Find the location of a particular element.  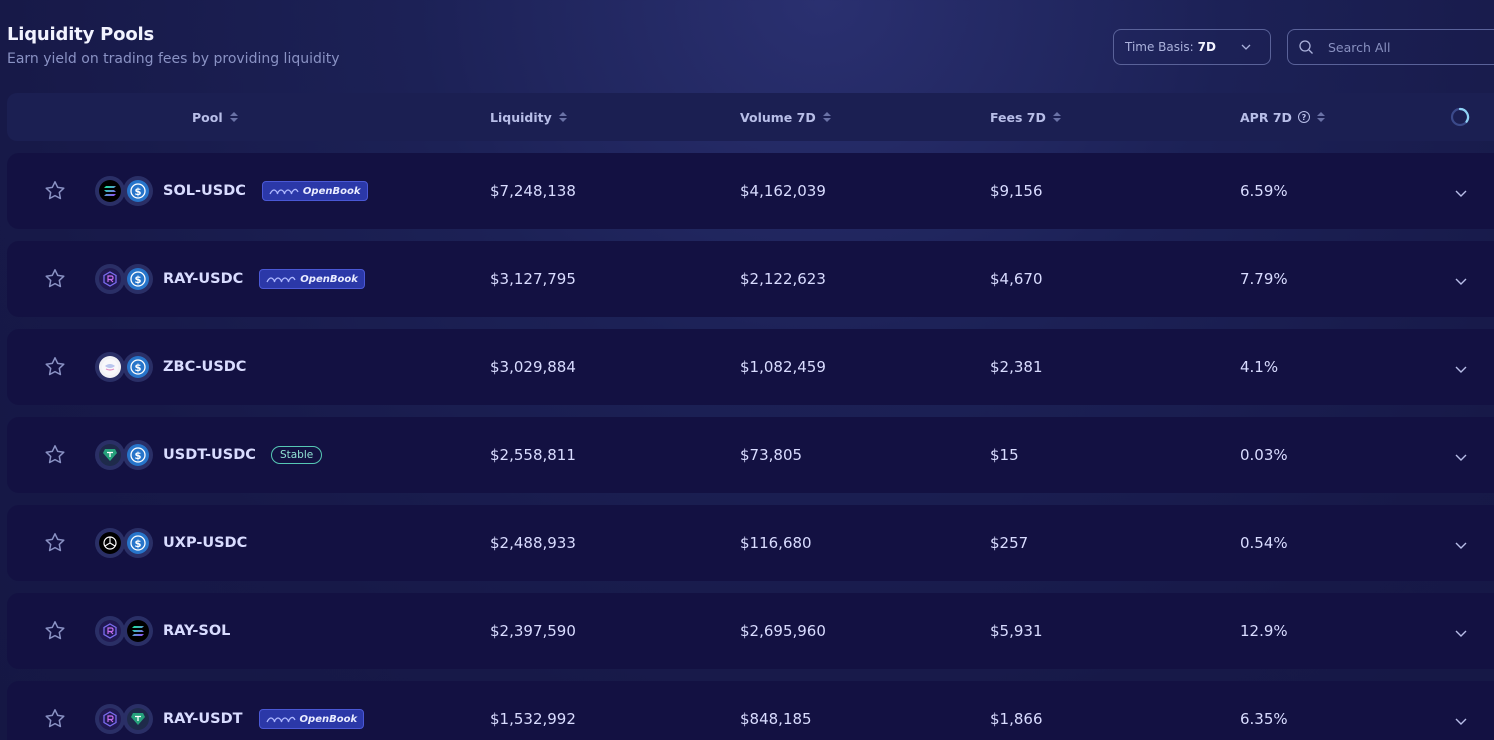

column-header-apr: APR 7D ? is located at coordinates (1282, 117).